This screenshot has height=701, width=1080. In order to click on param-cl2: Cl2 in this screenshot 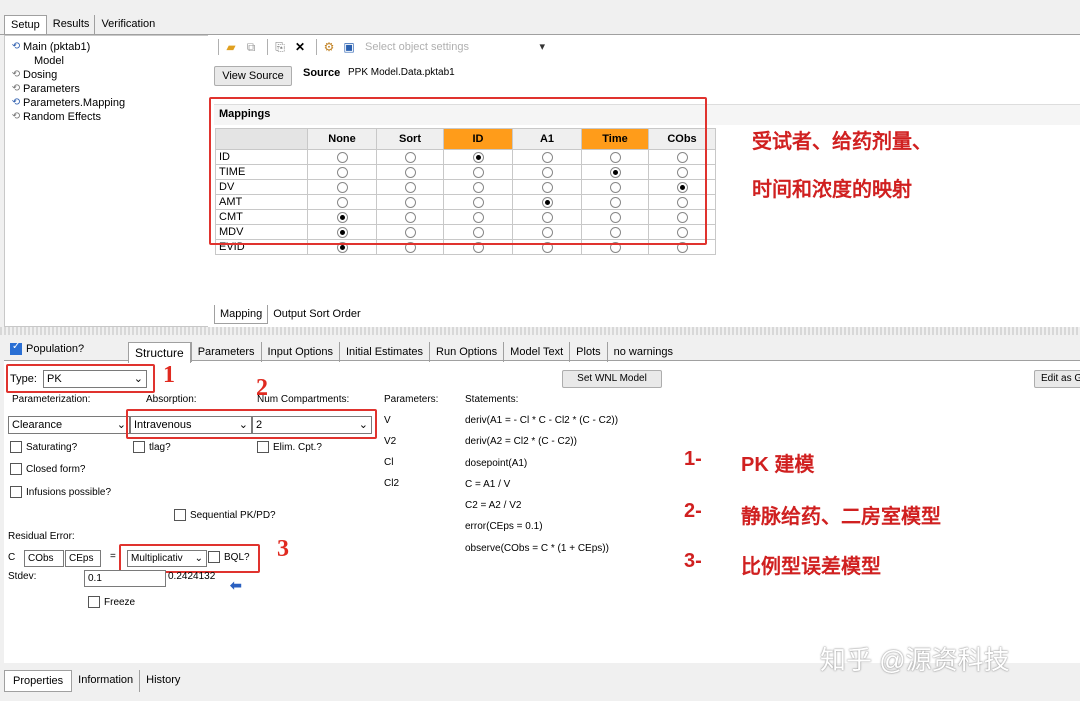, I will do `click(392, 483)`.